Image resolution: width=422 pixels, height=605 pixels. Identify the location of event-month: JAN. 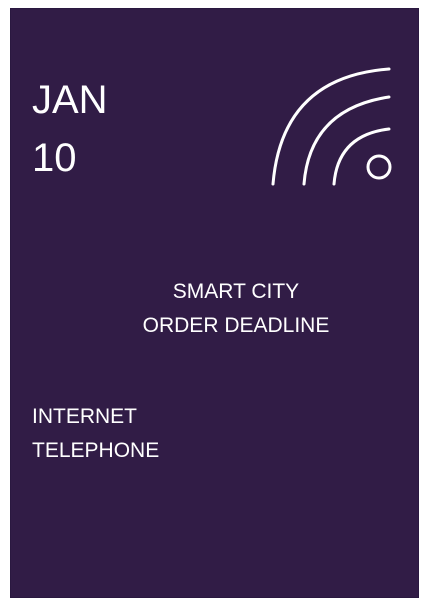
(70, 100).